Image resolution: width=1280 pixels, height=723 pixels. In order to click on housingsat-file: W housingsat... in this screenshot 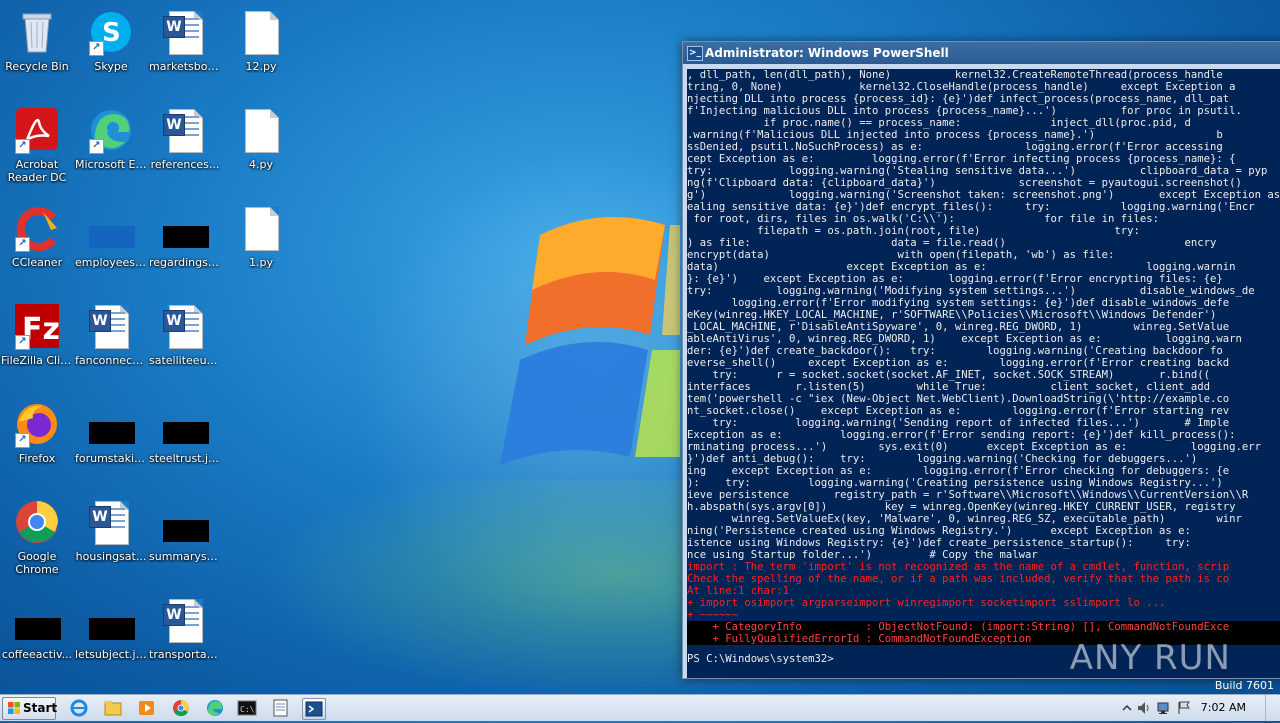, I will do `click(111, 527)`.